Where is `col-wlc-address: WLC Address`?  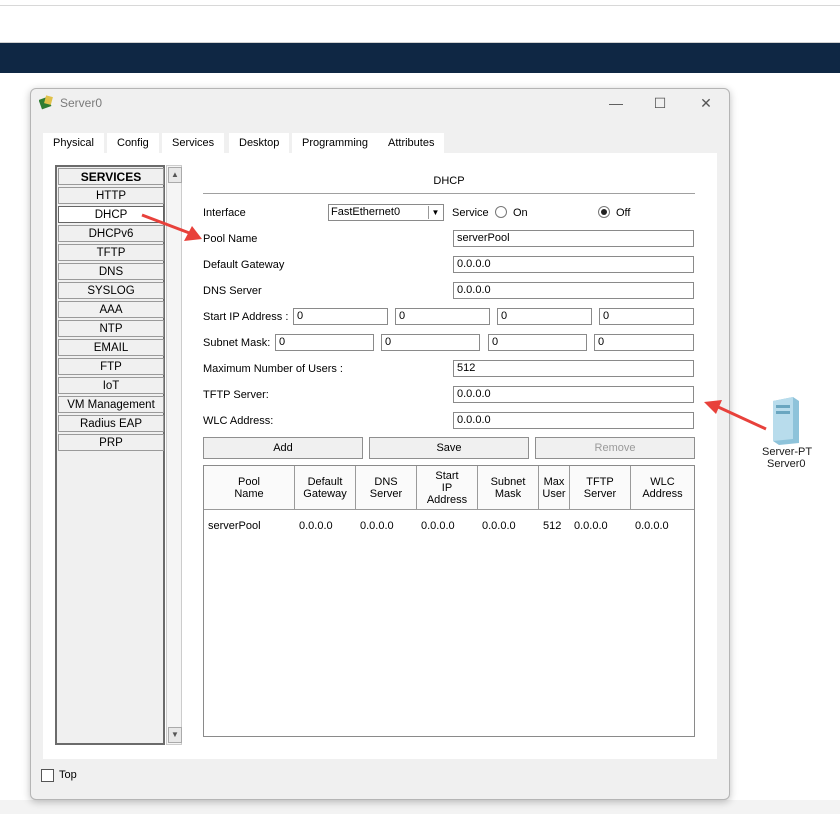
col-wlc-address: WLC Address is located at coordinates (662, 488).